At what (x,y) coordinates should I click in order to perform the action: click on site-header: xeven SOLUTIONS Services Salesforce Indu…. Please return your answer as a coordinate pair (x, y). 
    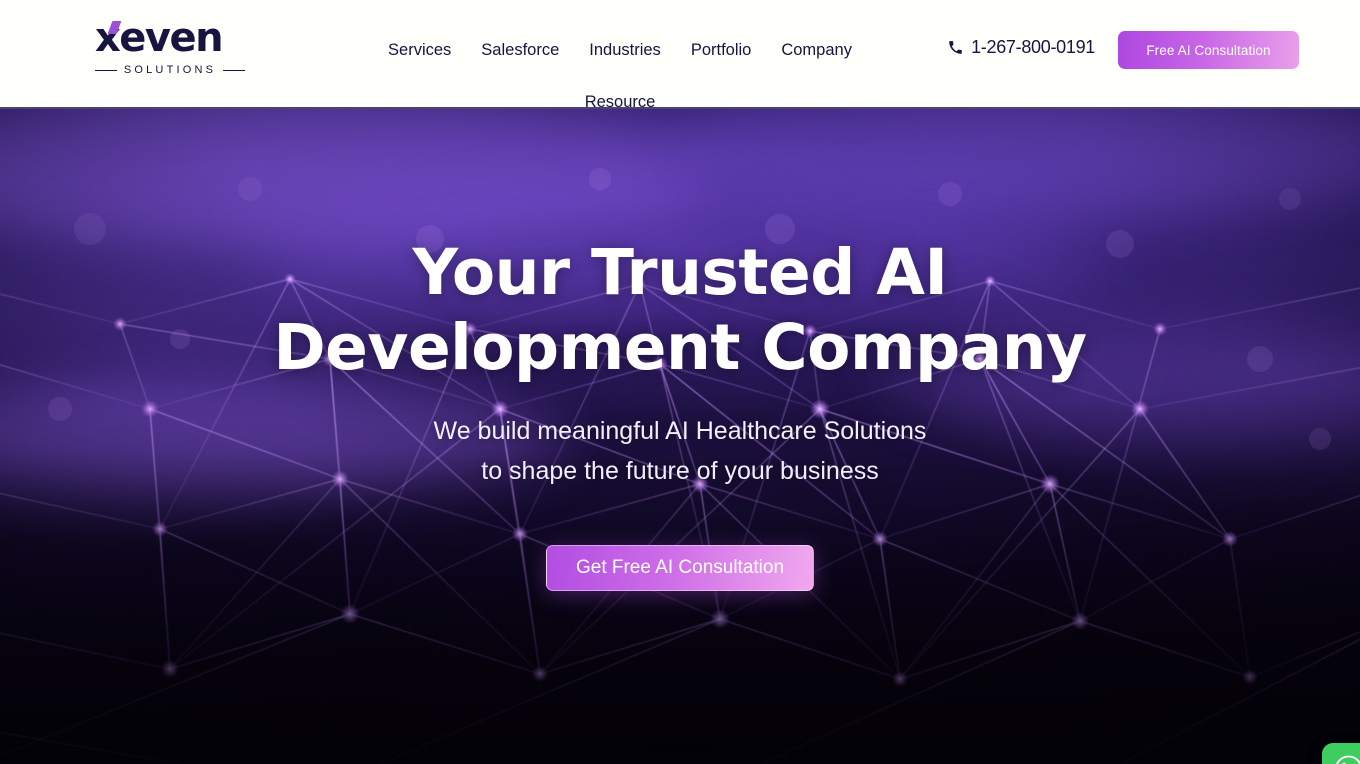
    Looking at the image, I should click on (680, 55).